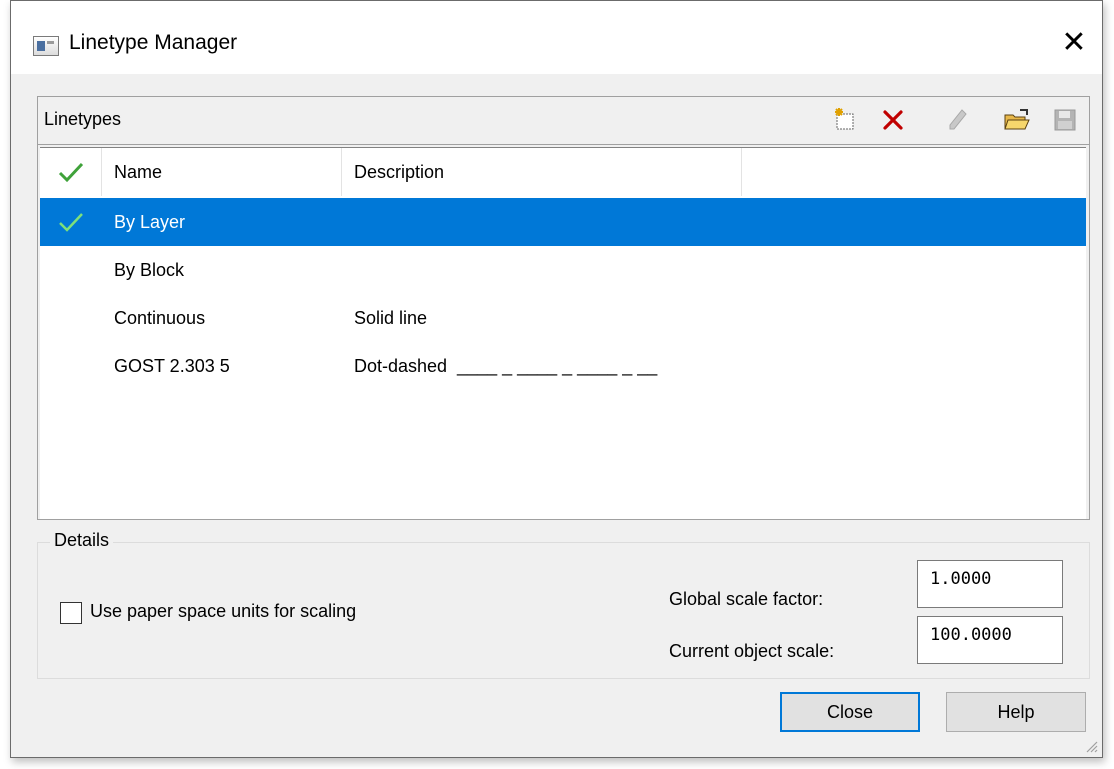 Image resolution: width=1114 pixels, height=769 pixels. What do you see at coordinates (222, 172) in the screenshot?
I see `name-column-header: Name` at bounding box center [222, 172].